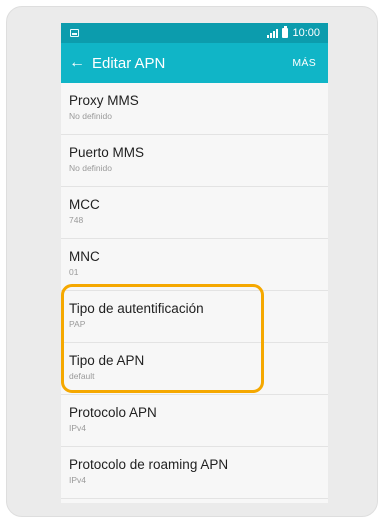  I want to click on status-bar: 10:00, so click(194, 33).